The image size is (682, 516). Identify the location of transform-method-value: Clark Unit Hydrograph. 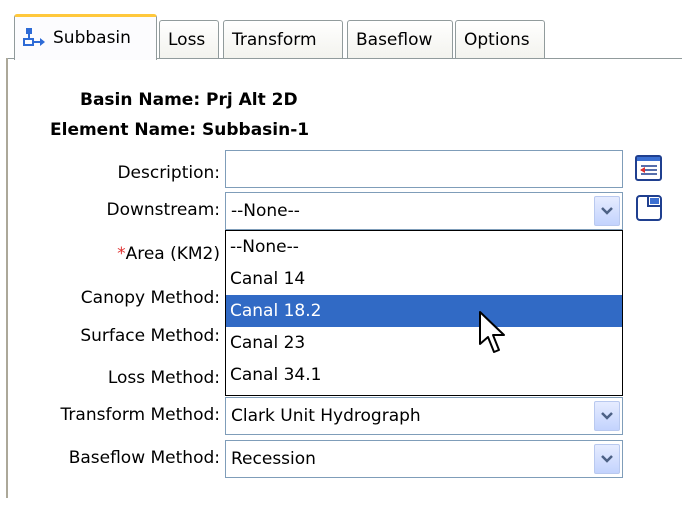
(326, 416).